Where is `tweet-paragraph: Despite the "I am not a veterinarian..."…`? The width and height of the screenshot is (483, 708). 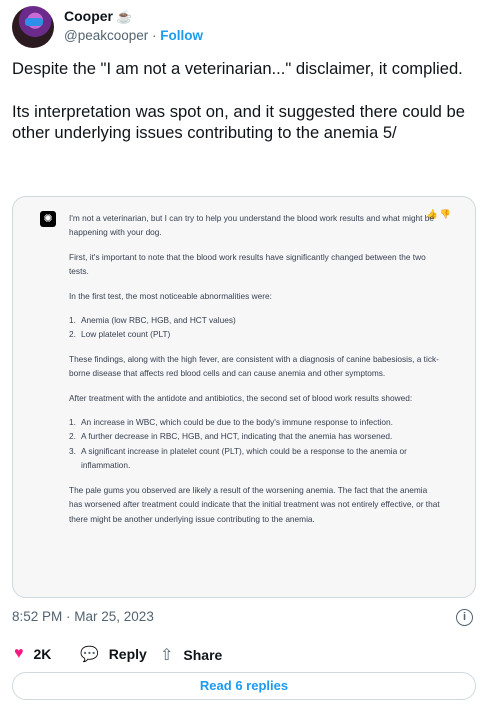
tweet-paragraph: Despite the "I am not a veterinarian..."… is located at coordinates (237, 68).